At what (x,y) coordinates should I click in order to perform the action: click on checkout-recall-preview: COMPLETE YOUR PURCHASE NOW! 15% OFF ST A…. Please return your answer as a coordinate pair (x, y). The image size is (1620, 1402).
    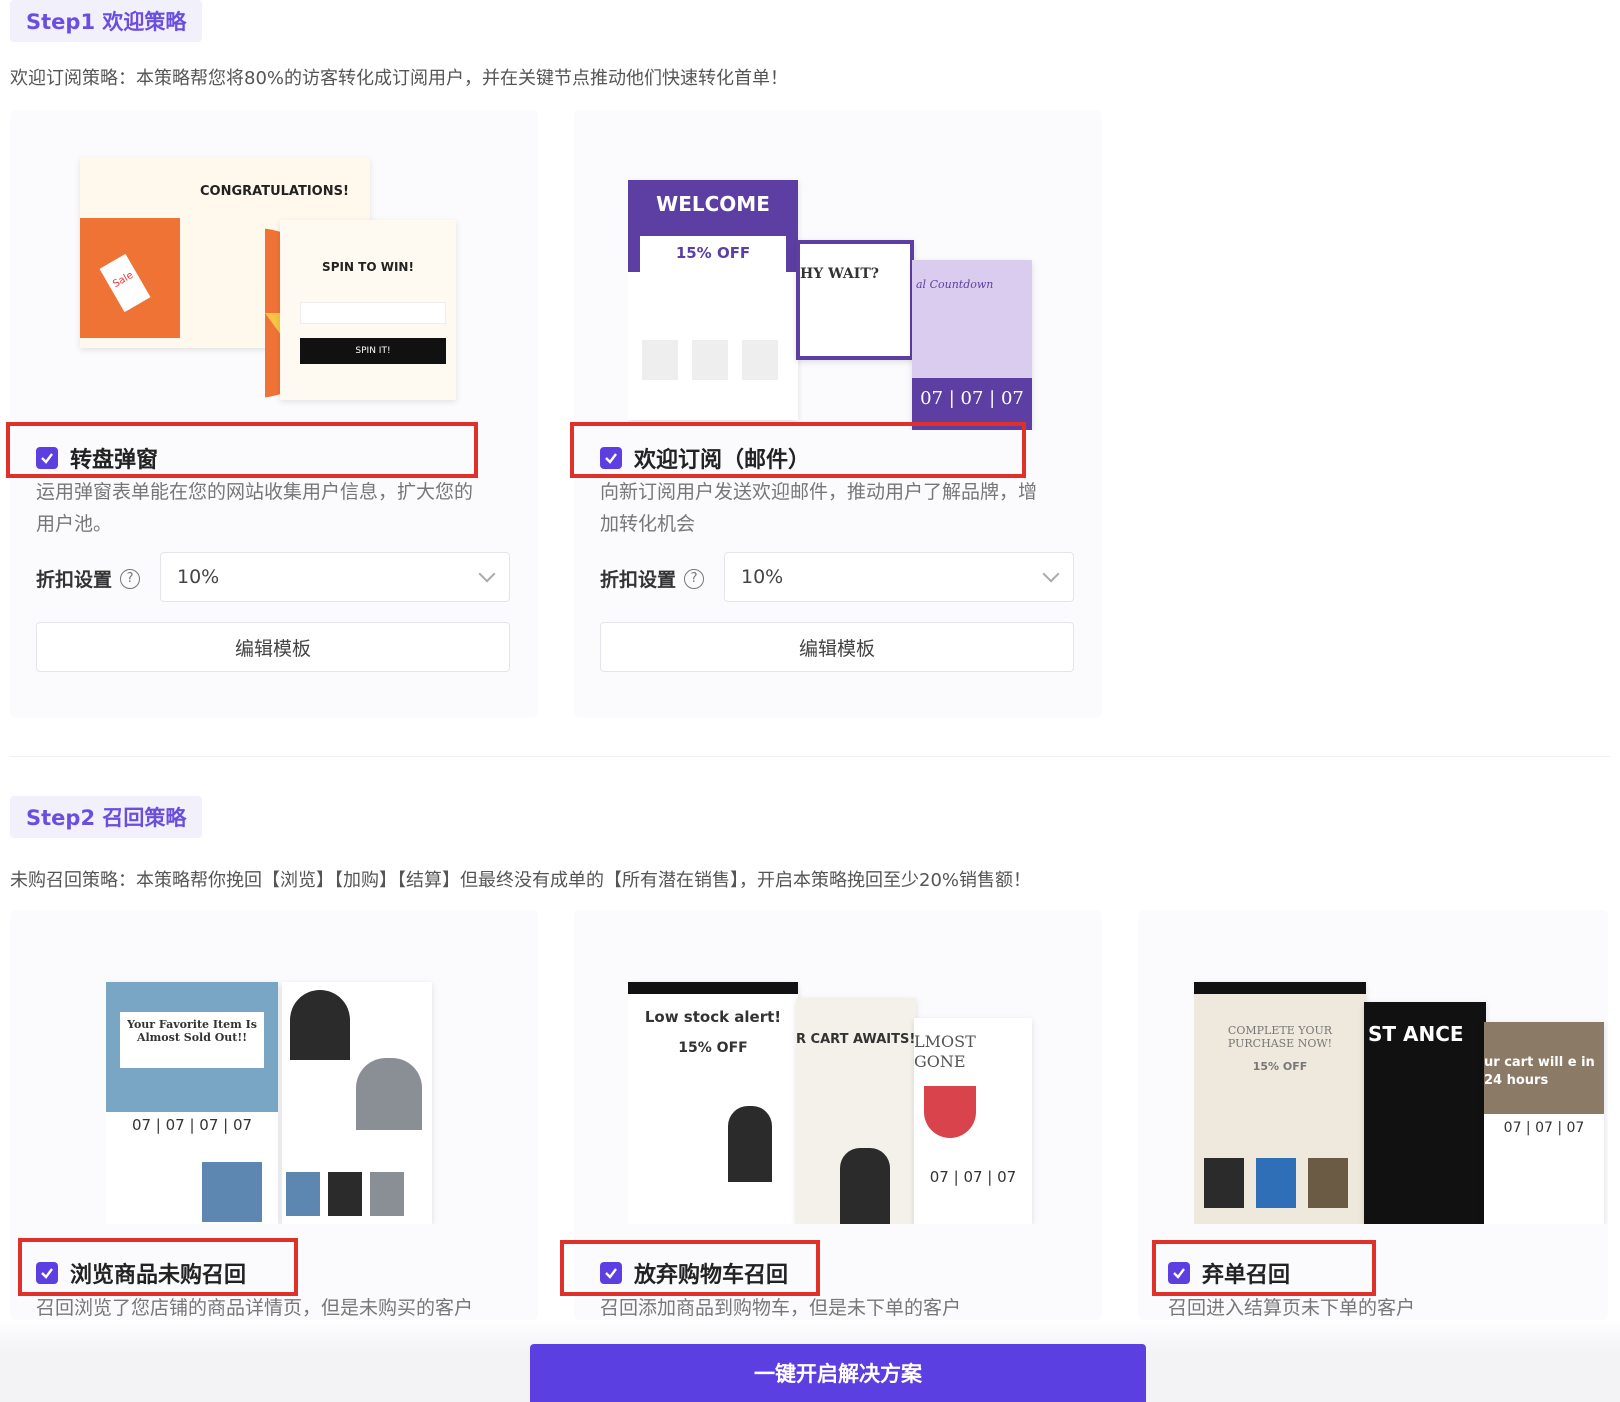
    Looking at the image, I should click on (1401, 1088).